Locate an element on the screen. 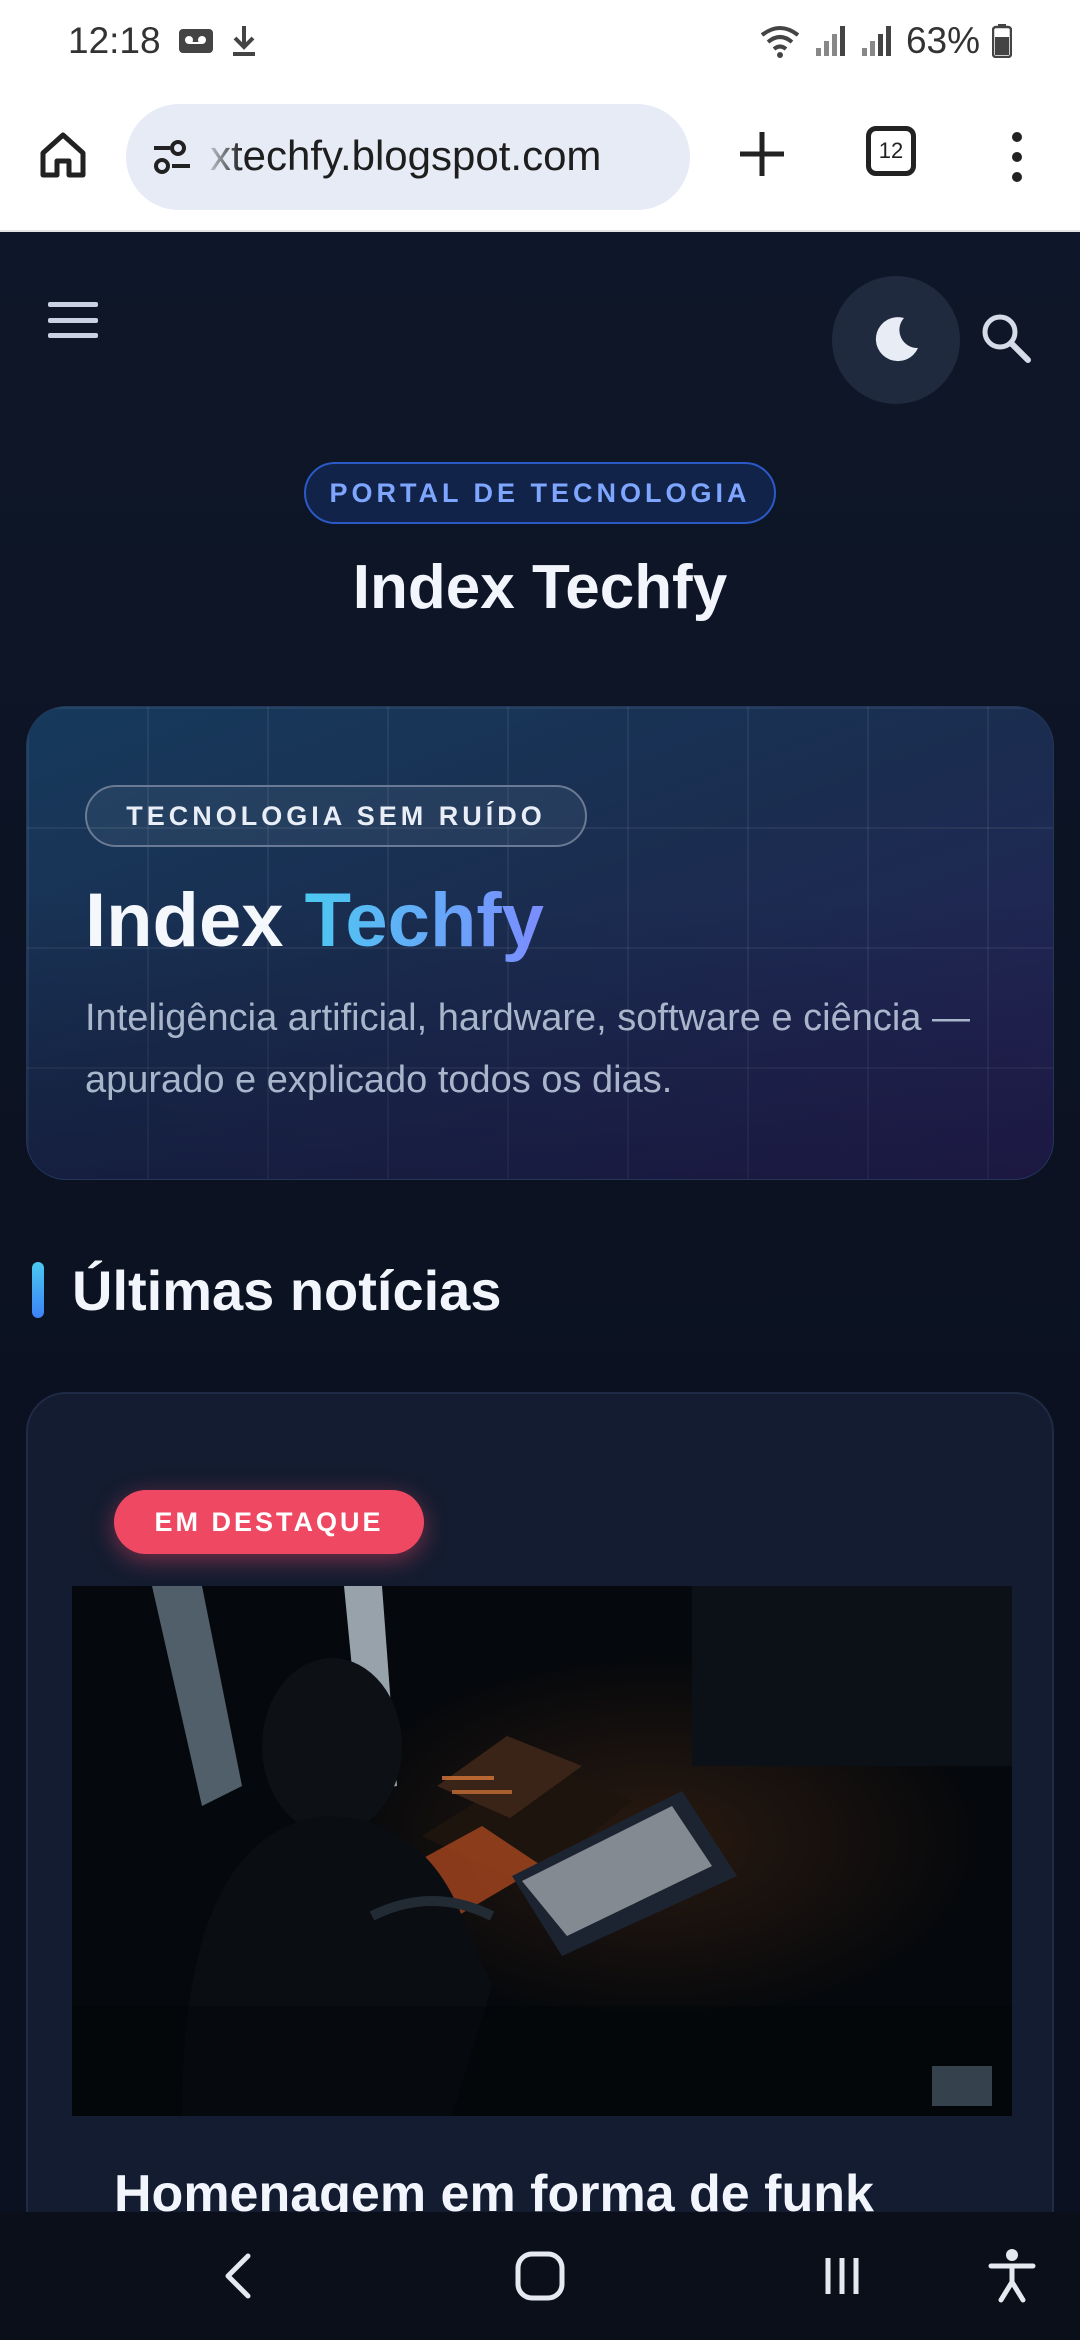 Image resolution: width=1080 pixels, height=2340 pixels. accessibility-icon is located at coordinates (1012, 2276).